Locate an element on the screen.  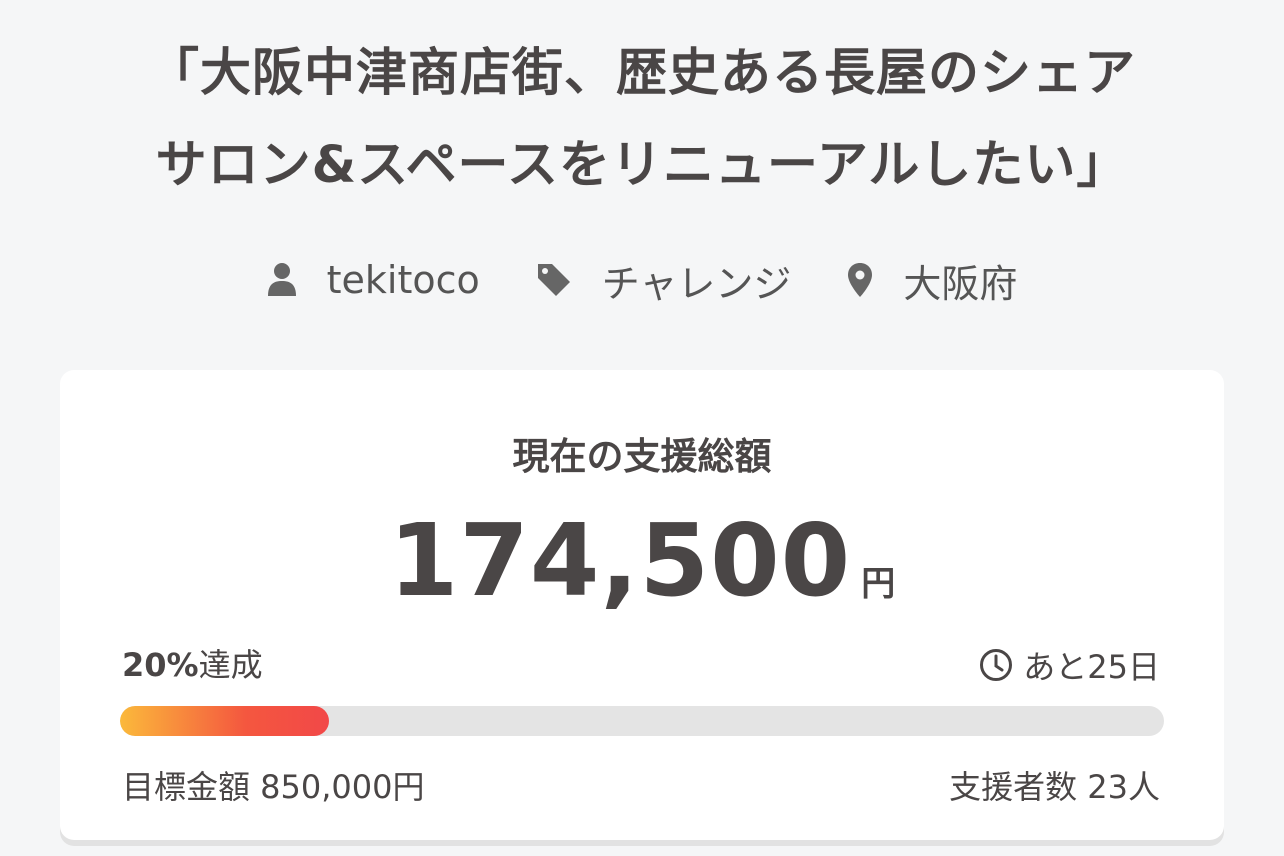
owner-link: tekitoco is located at coordinates (373, 280).